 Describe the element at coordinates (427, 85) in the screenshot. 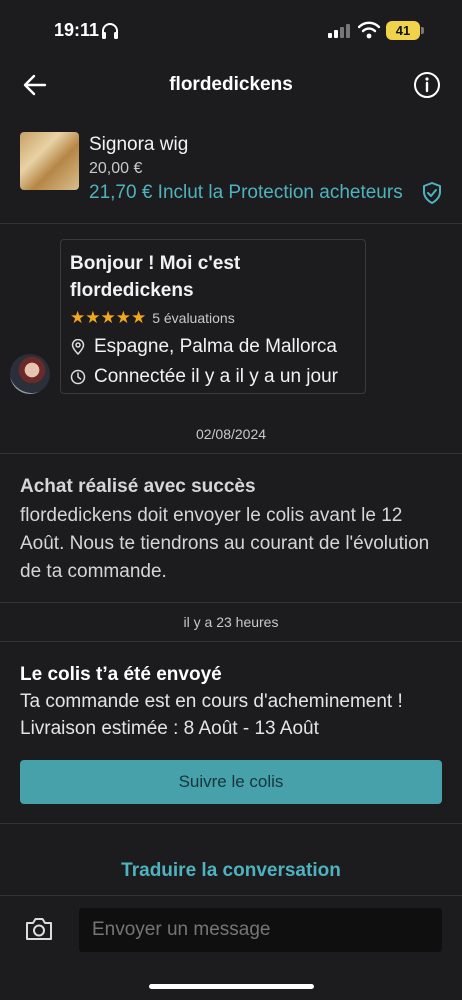

I see `info-icon` at that location.